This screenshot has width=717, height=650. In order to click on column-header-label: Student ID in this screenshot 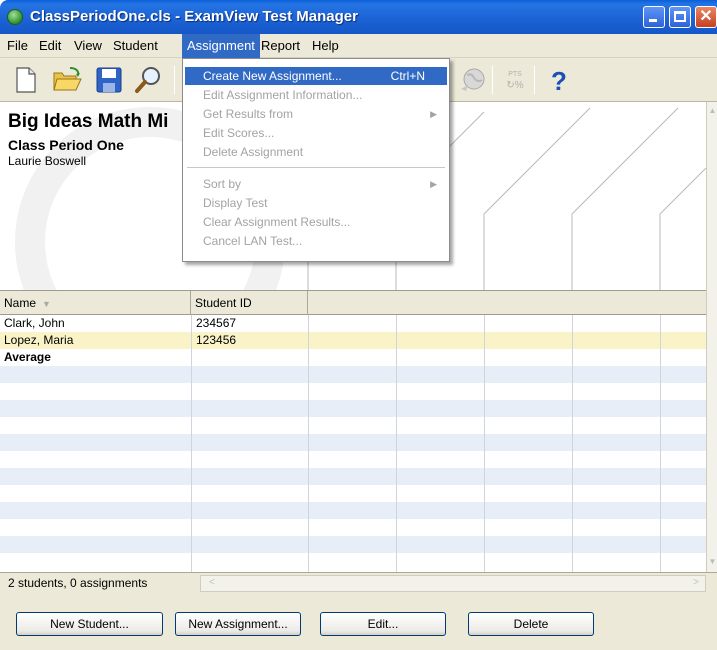, I will do `click(223, 303)`.